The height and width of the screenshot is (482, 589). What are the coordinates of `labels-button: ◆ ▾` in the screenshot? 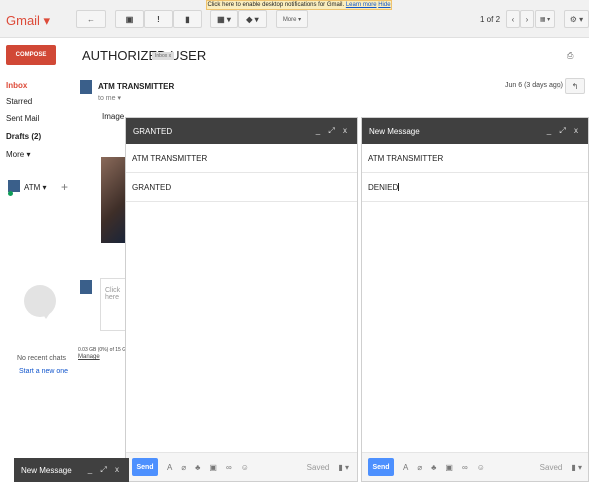 It's located at (252, 19).